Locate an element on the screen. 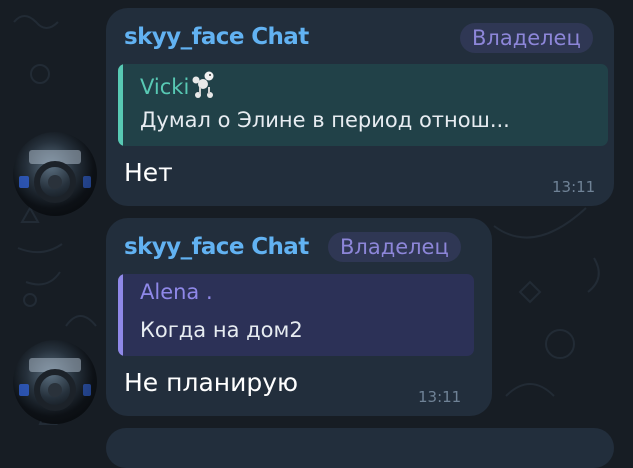  reply-author-name: Vicki is located at coordinates (165, 87).